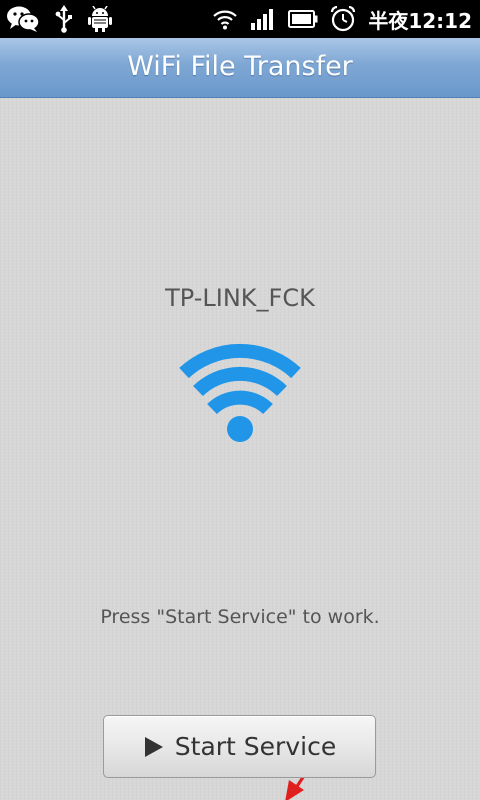 The image size is (480, 800). Describe the element at coordinates (100, 19) in the screenshot. I see `android-debug-icon` at that location.